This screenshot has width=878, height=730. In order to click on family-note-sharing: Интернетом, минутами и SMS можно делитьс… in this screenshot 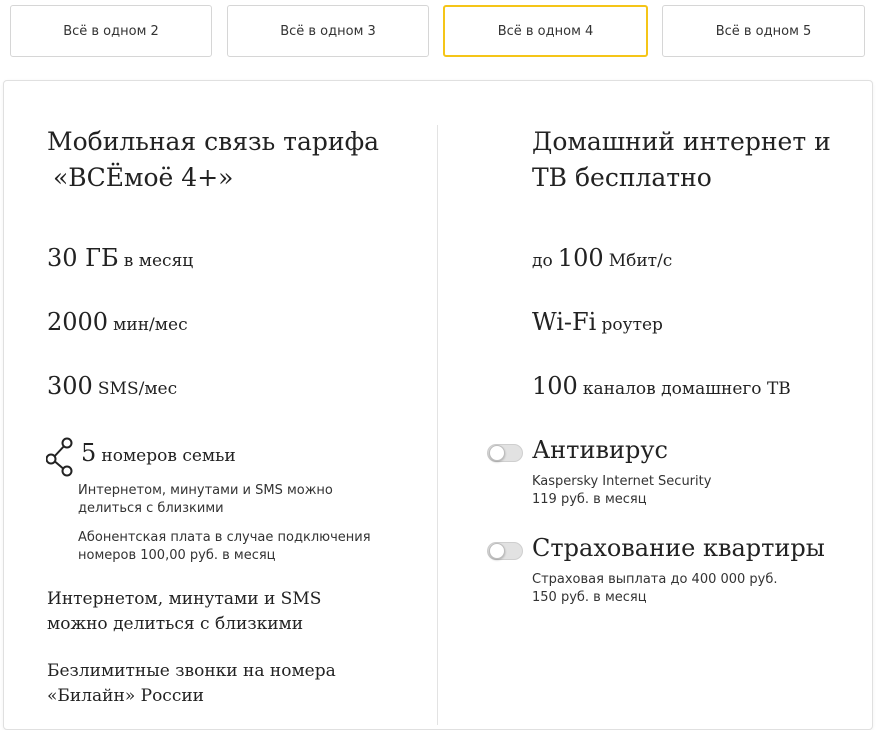, I will do `click(205, 500)`.